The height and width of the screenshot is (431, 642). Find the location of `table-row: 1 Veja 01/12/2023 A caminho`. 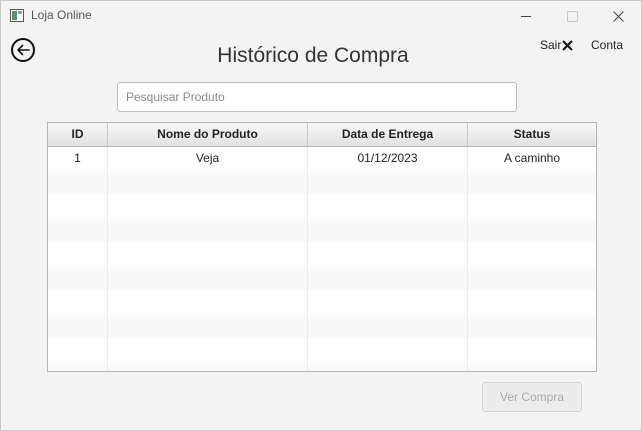

table-row: 1 Veja 01/12/2023 A caminho is located at coordinates (322, 159).